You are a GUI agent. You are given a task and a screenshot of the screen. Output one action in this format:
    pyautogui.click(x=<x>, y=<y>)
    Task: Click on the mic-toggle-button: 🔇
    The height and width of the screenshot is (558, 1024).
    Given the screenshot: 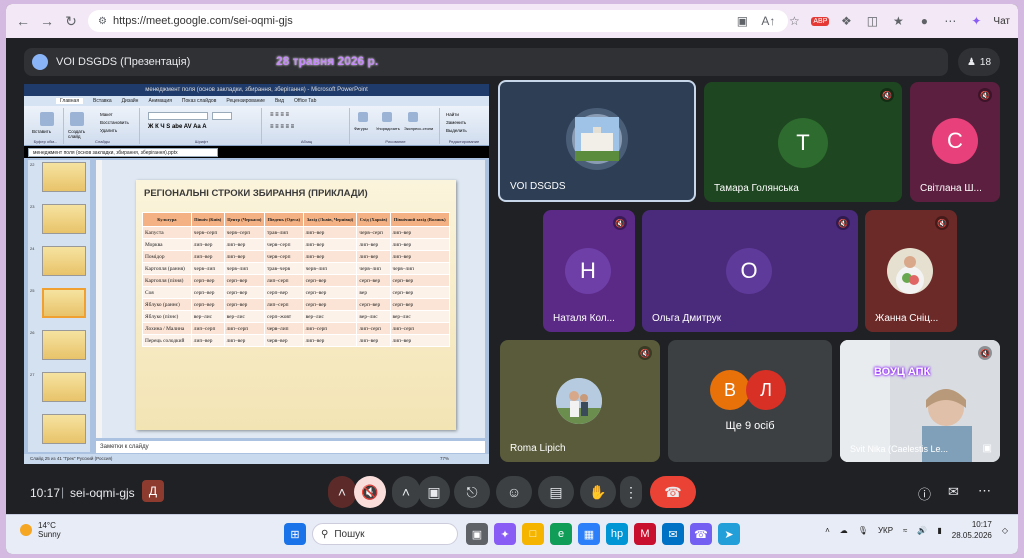 What is the action you would take?
    pyautogui.click(x=370, y=492)
    